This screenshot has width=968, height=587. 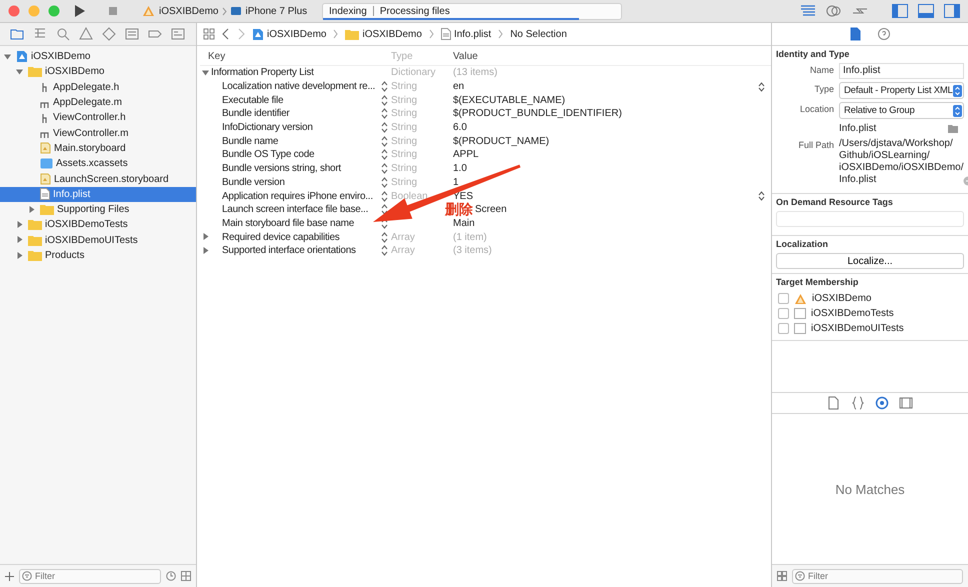 What do you see at coordinates (900, 11) in the screenshot?
I see `navigator-toggle-icon` at bounding box center [900, 11].